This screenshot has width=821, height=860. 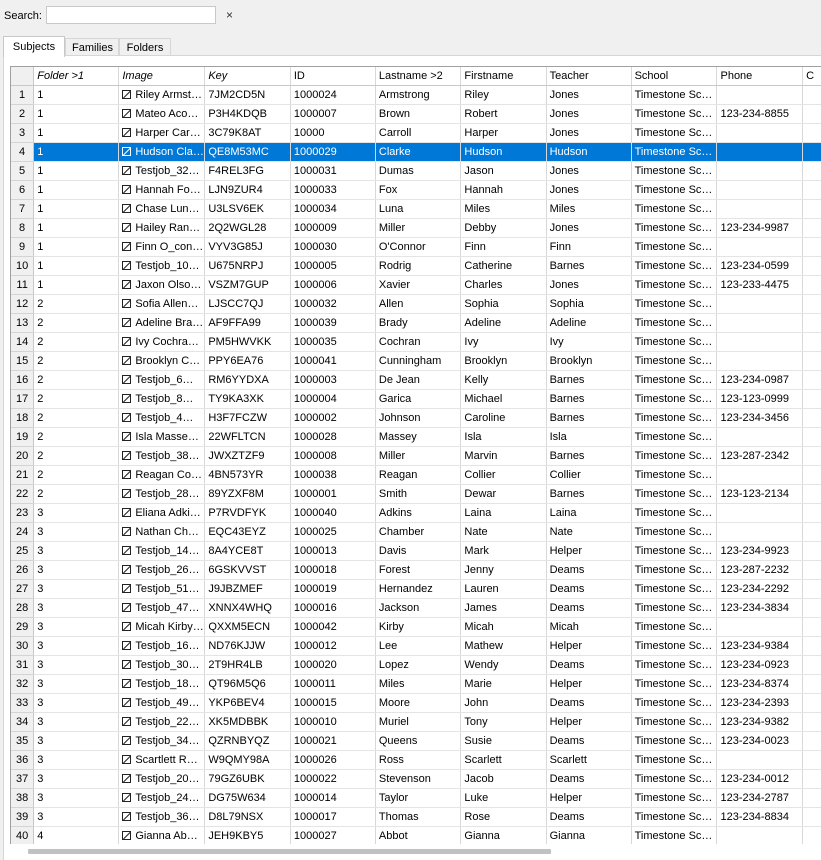 I want to click on tab-subjects: Subjects, so click(x=34, y=46).